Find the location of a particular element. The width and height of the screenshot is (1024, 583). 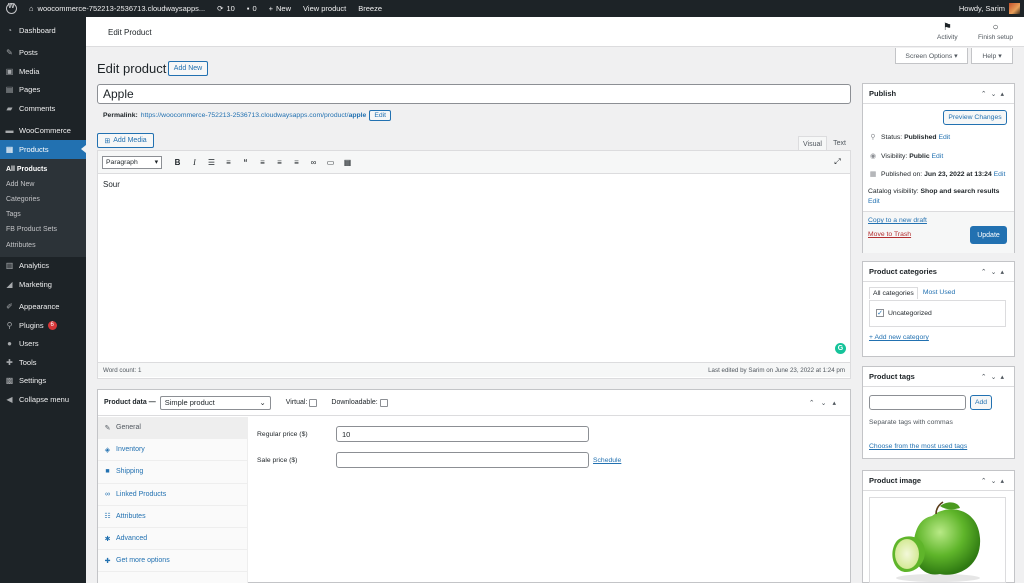

catalog-visibility-edit-link: Edit is located at coordinates (874, 201).